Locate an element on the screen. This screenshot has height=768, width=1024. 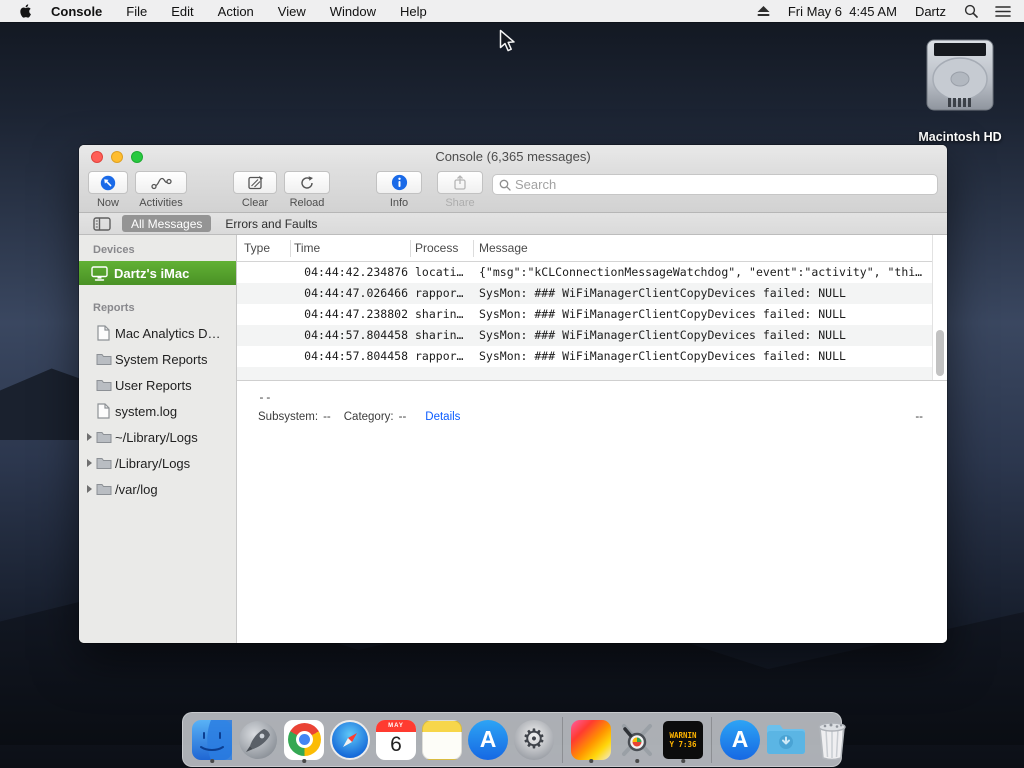
clear-button is located at coordinates (255, 182).